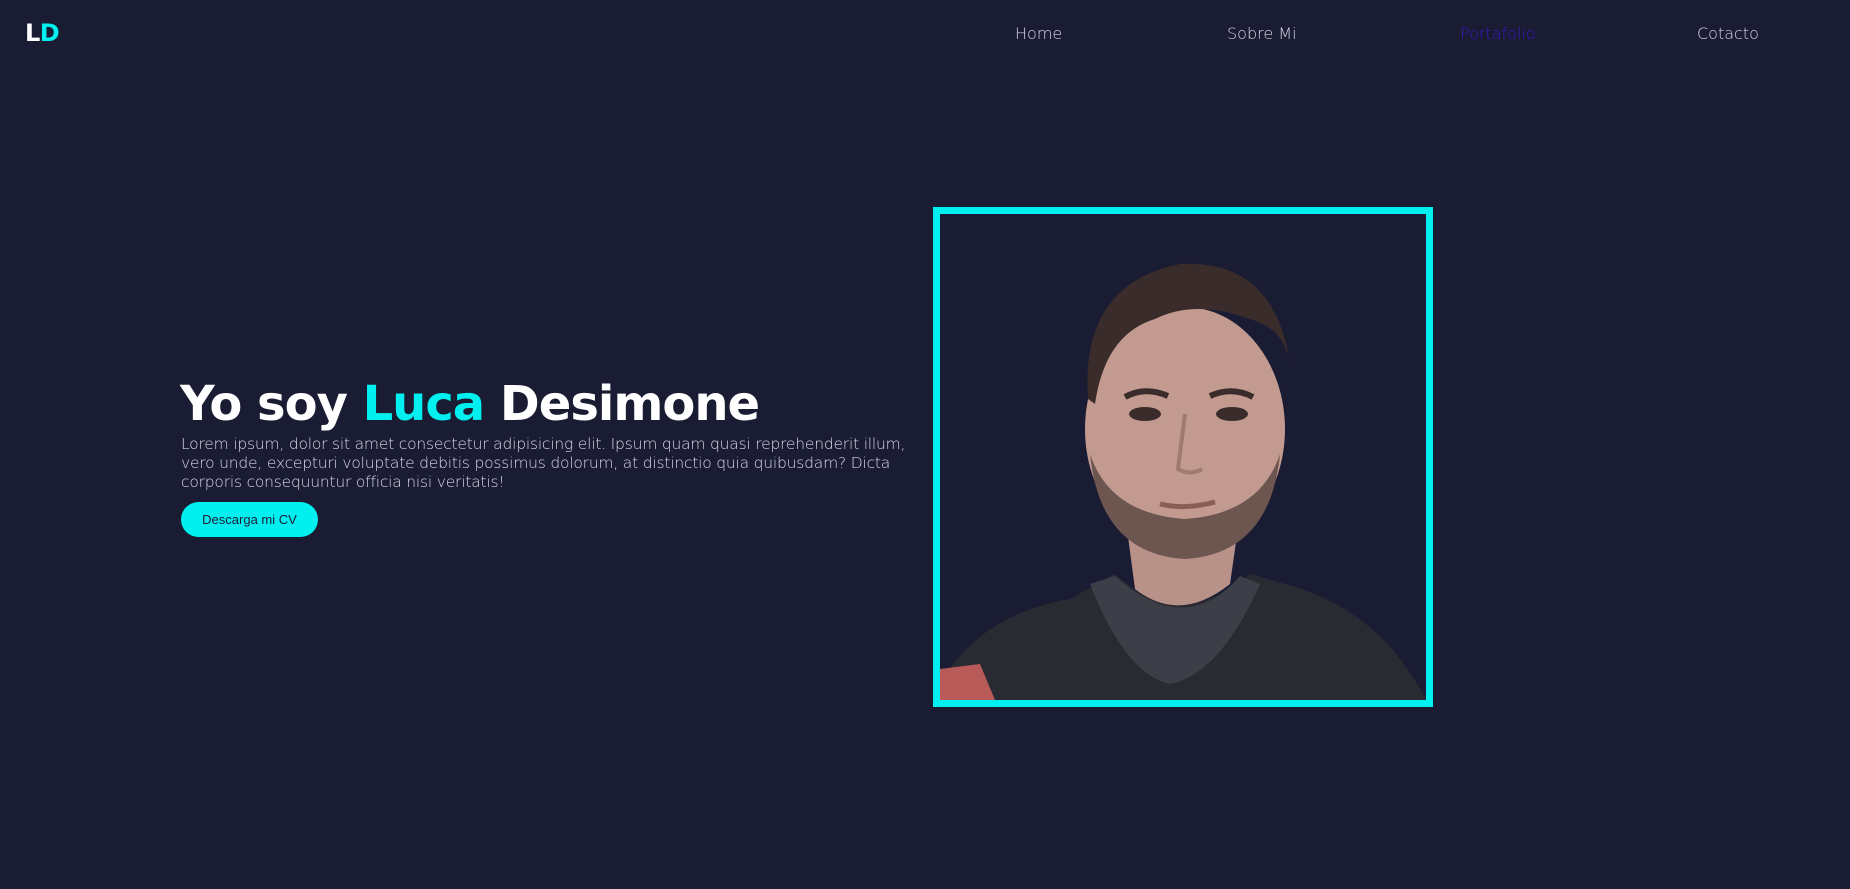 This screenshot has height=889, width=1850. Describe the element at coordinates (1038, 33) in the screenshot. I see `nav-link-home: Home` at that location.